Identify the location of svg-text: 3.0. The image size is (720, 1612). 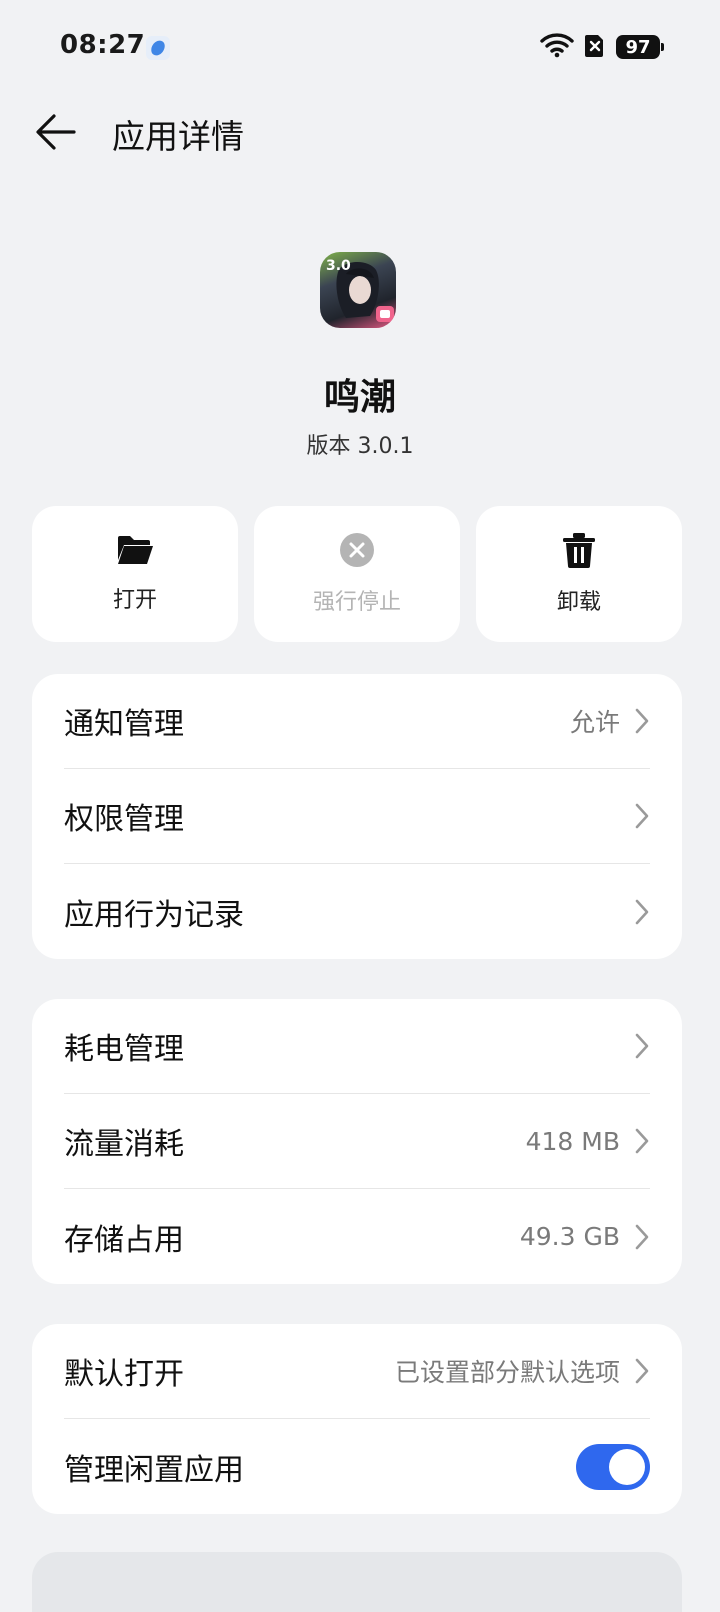
(338, 266).